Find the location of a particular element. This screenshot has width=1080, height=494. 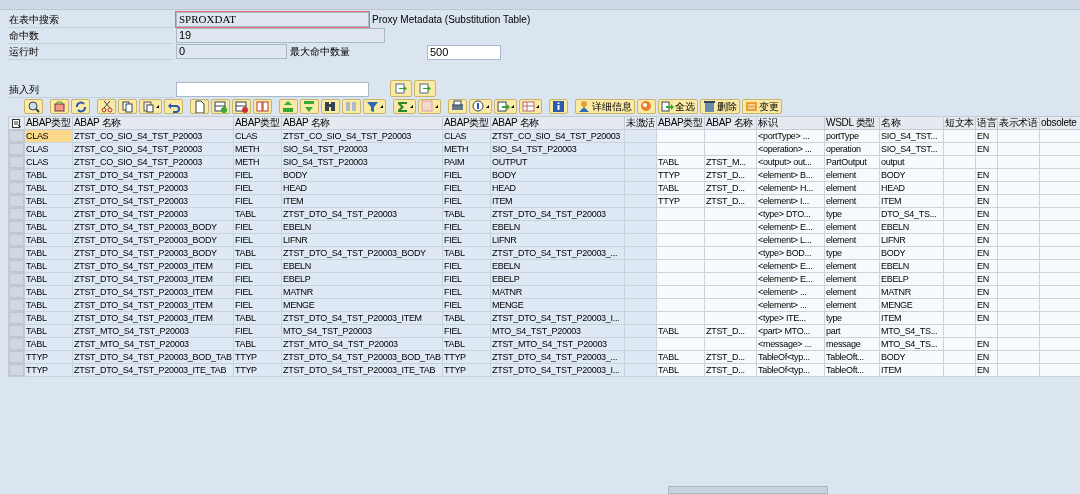

refresh-icon is located at coordinates (80, 106).